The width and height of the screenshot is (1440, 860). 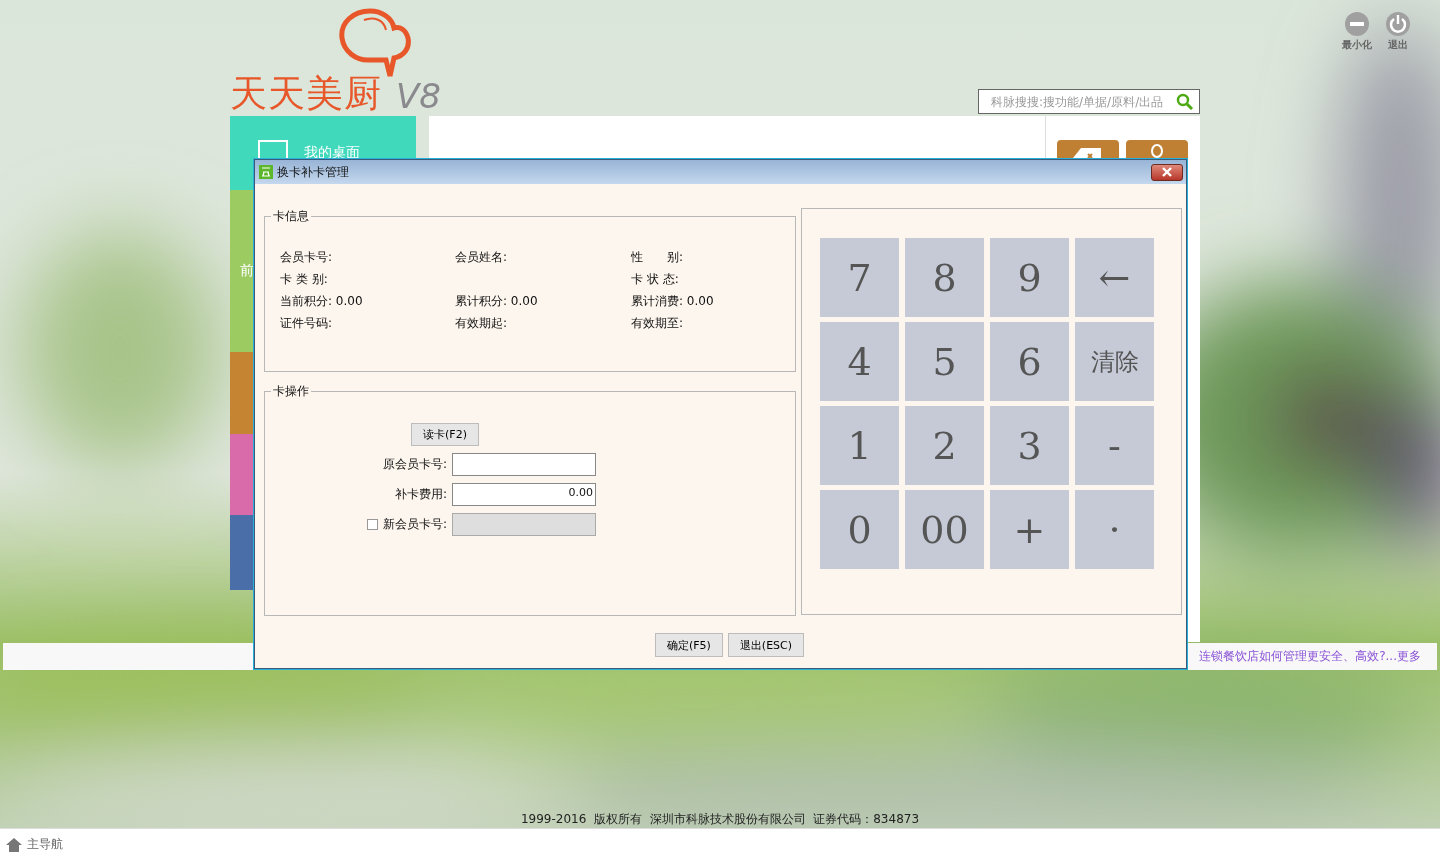 What do you see at coordinates (1089, 101) in the screenshot?
I see `search-field: 科脉搜搜:搜功能/单据/原料/出品` at bounding box center [1089, 101].